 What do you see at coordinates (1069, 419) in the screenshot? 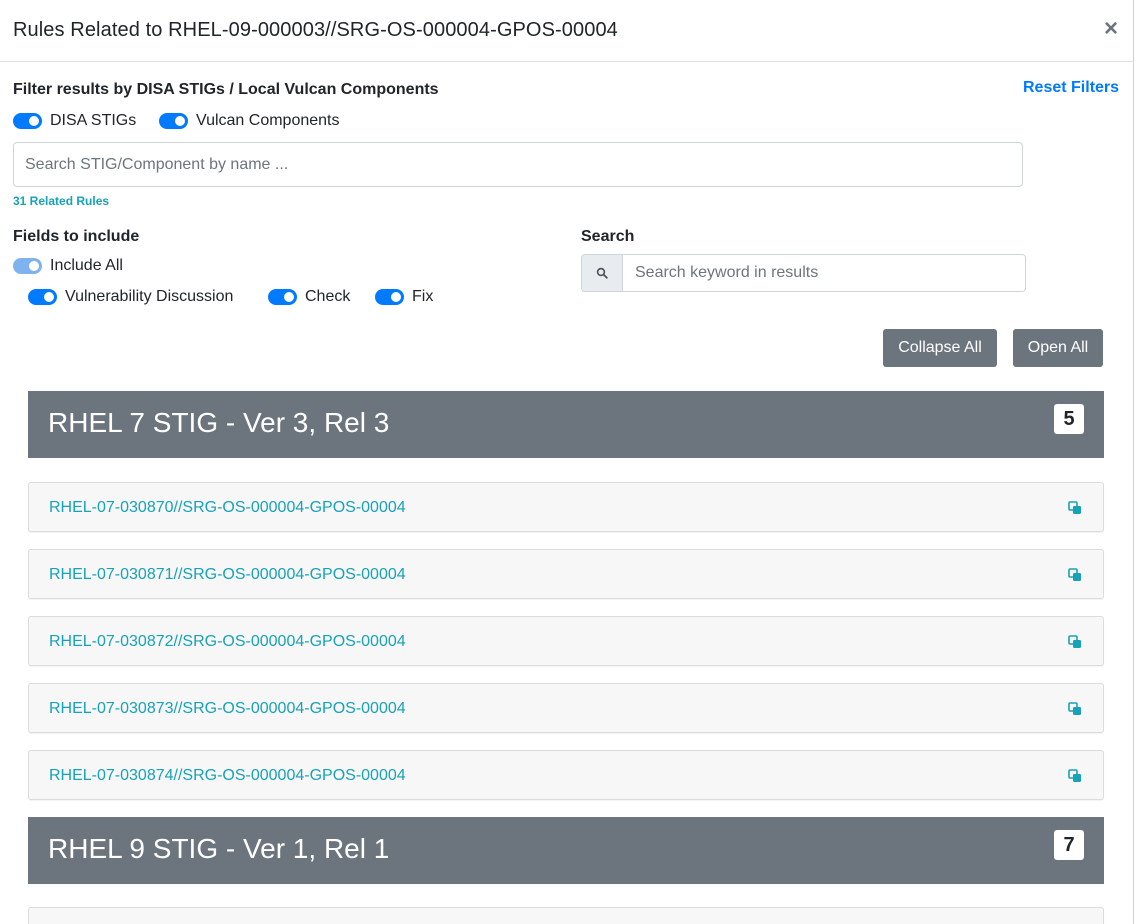
I see `rule-count-badge: 5` at bounding box center [1069, 419].